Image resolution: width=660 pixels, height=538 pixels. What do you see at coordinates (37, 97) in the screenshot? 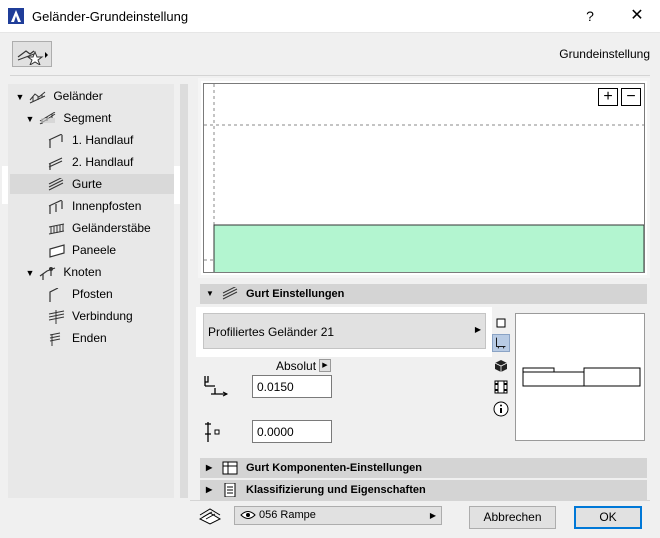
I see `railing-icon` at bounding box center [37, 97].